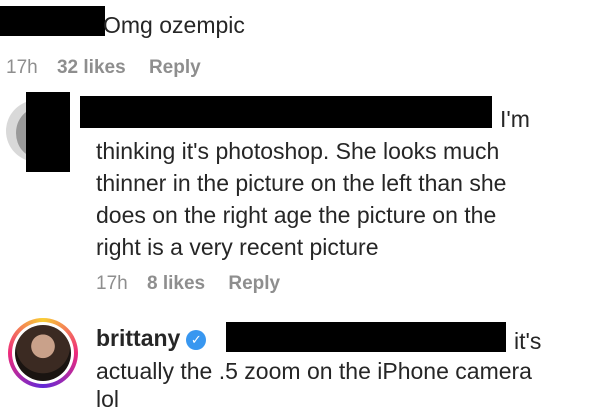  I want to click on profile-photo, so click(43, 353).